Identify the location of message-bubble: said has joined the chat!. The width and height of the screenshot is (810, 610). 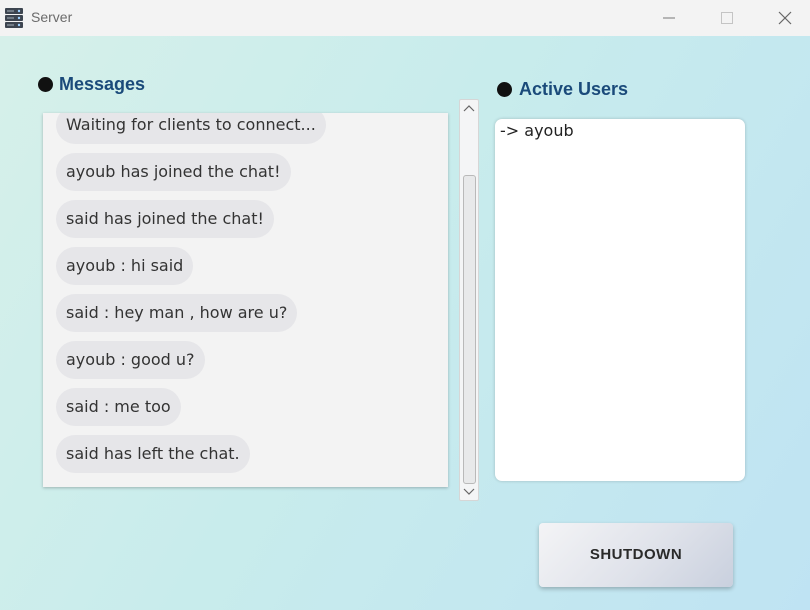
(165, 219).